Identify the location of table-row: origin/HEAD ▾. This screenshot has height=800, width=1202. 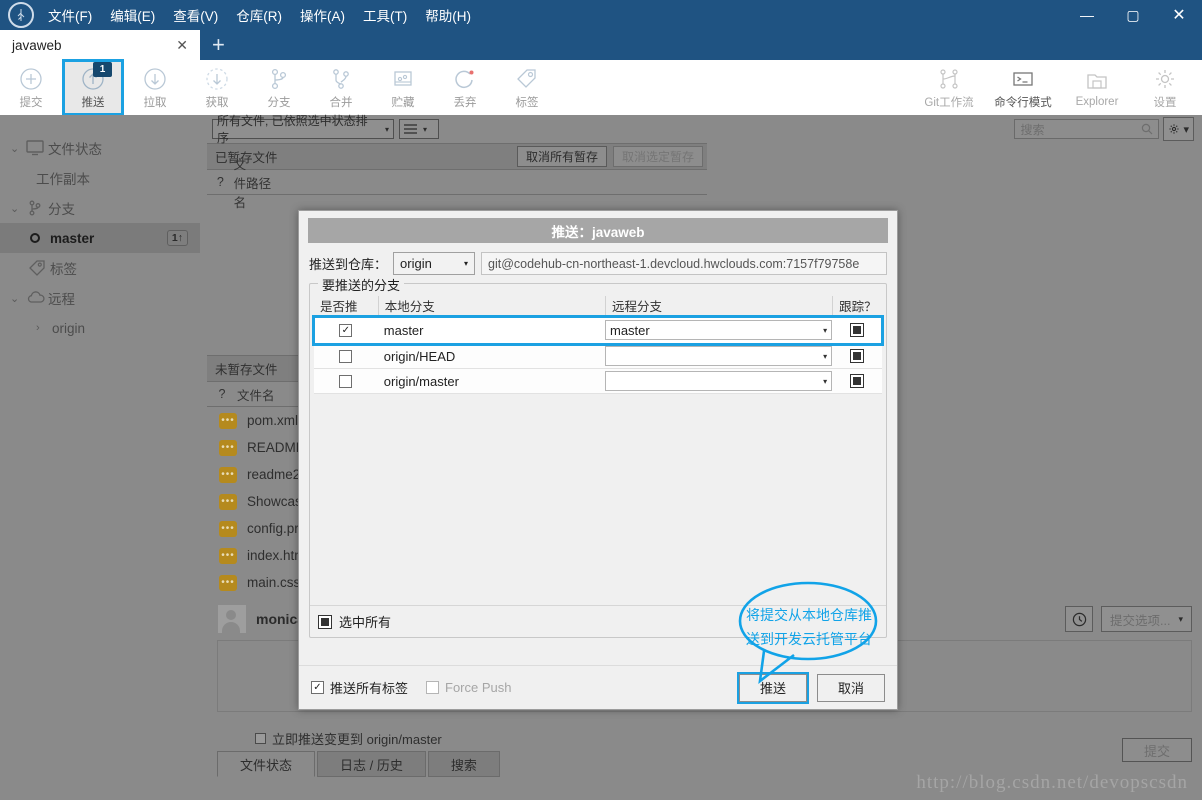
(598, 356).